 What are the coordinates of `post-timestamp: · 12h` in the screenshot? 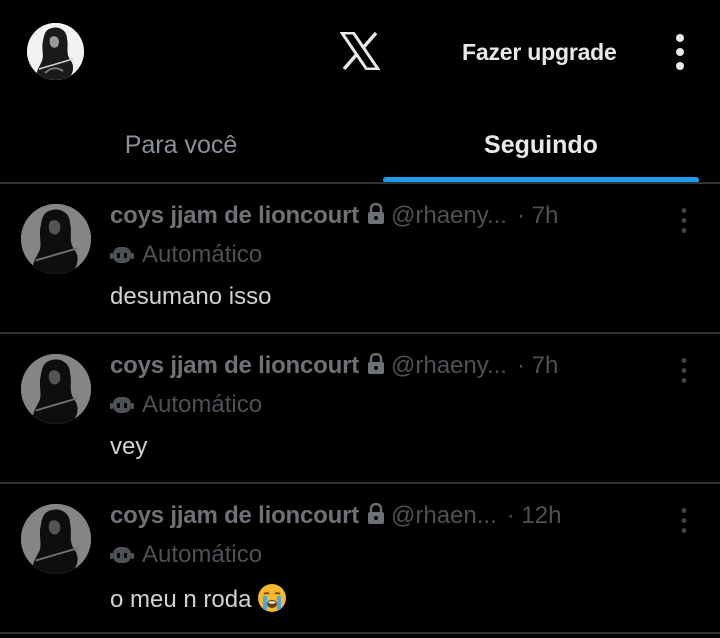 It's located at (534, 515).